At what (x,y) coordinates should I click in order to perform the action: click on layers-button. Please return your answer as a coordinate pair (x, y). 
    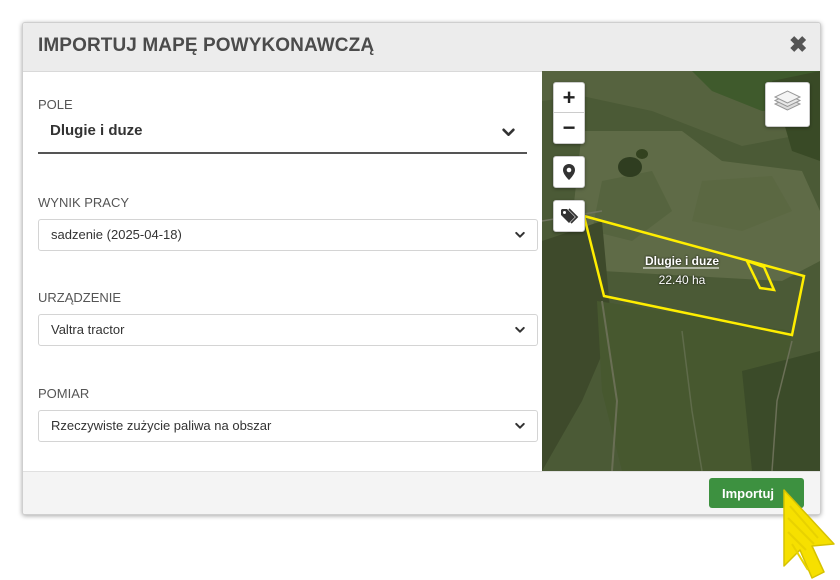
    Looking at the image, I should click on (787, 104).